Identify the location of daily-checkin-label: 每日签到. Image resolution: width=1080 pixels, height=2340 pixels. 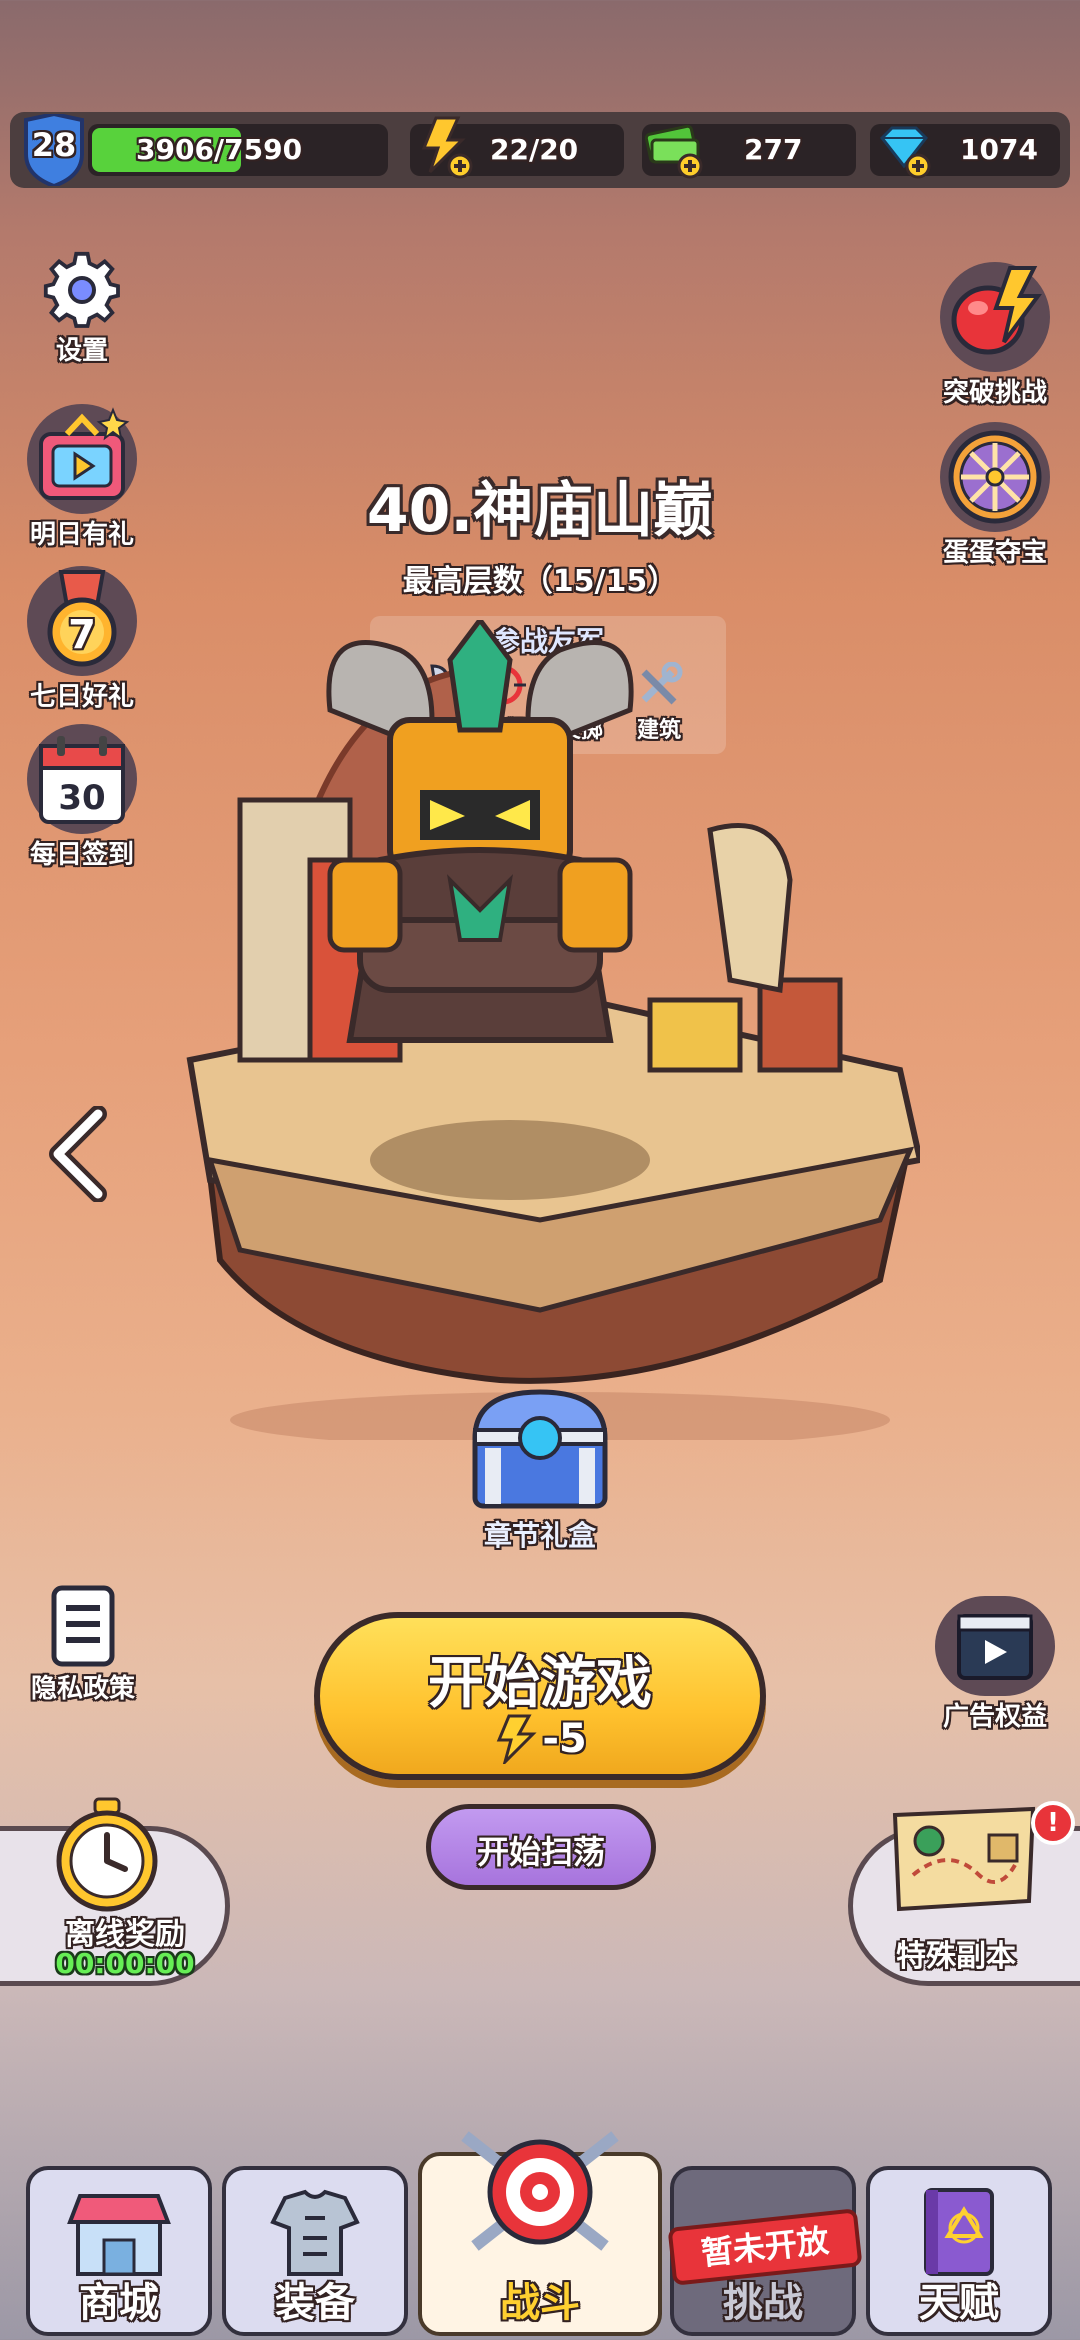
(81, 855).